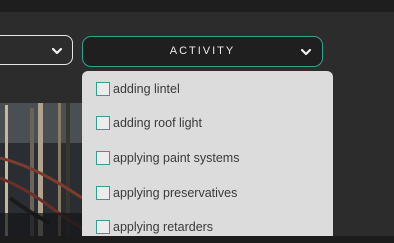 The image size is (394, 243). What do you see at coordinates (175, 192) in the screenshot?
I see `option-label: applying preservatives` at bounding box center [175, 192].